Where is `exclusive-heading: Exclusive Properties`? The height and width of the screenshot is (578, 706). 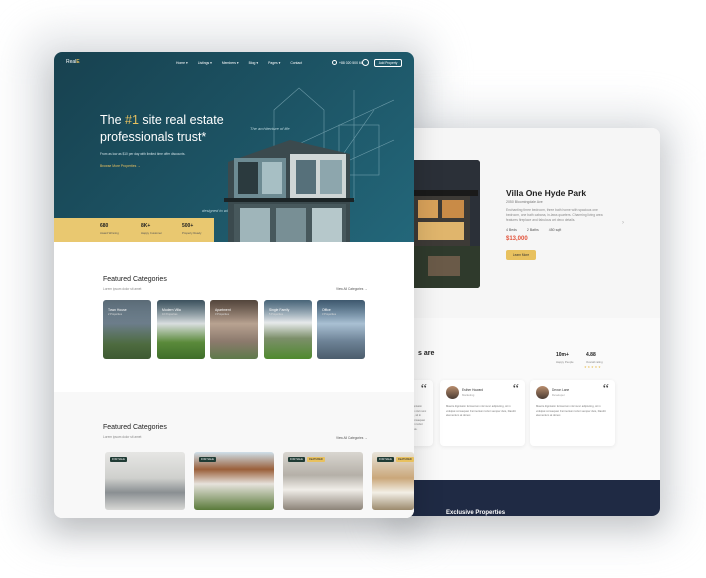 exclusive-heading: Exclusive Properties is located at coordinates (476, 513).